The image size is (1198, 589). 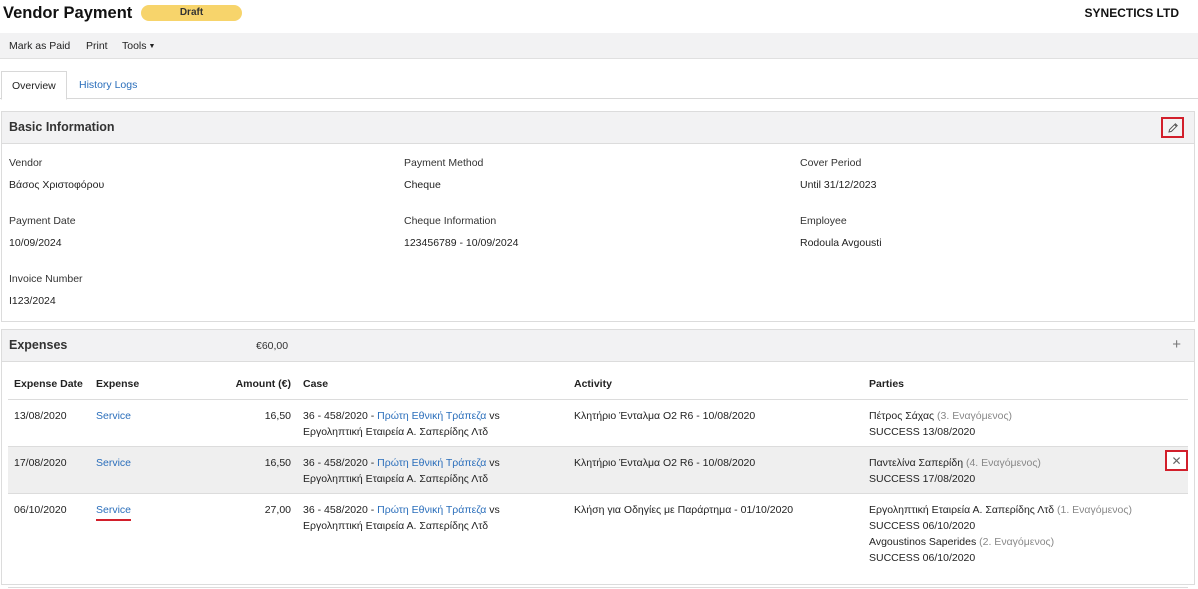 I want to click on expense-date: 06/10/2020, so click(x=49, y=540).